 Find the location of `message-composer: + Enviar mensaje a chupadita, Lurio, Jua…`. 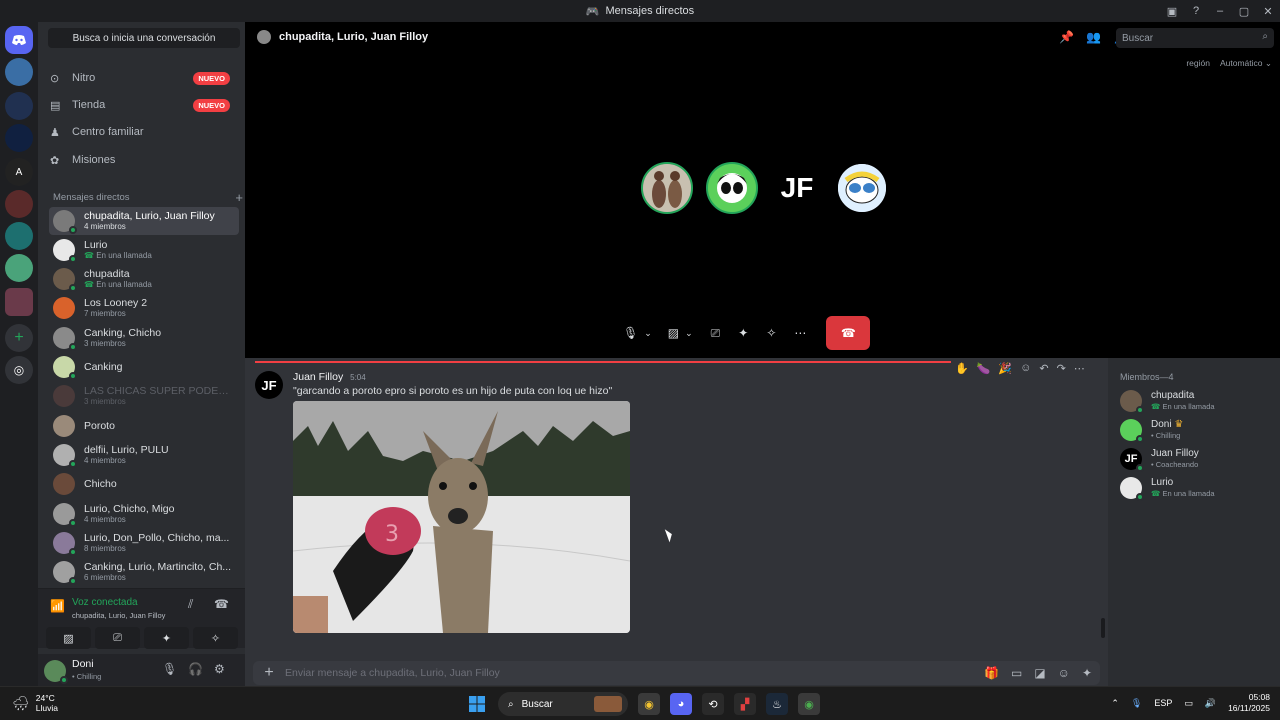

message-composer: + Enviar mensaje a chupadita, Lurio, Jua… is located at coordinates (676, 673).